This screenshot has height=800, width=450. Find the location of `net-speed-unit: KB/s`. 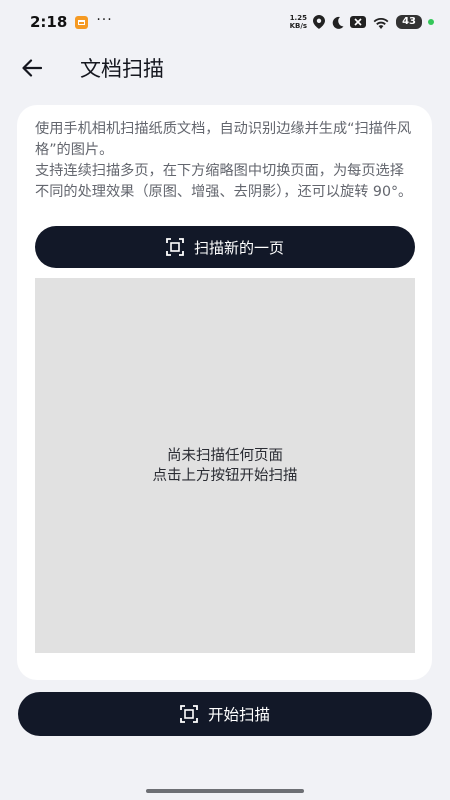

net-speed-unit: KB/s is located at coordinates (298, 26).